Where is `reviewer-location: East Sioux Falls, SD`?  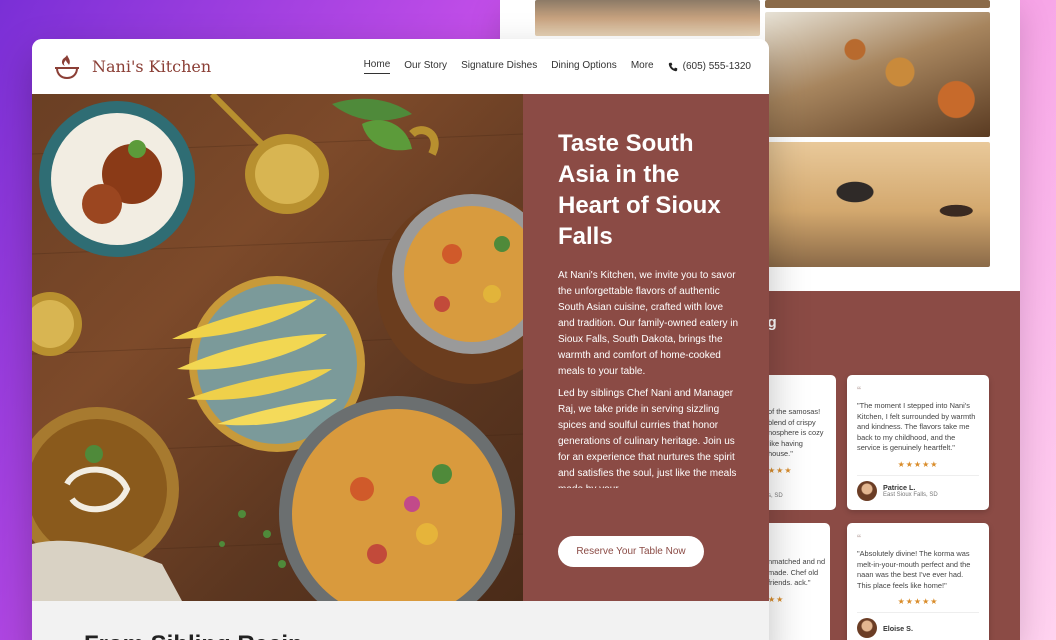
reviewer-location: East Sioux Falls, SD is located at coordinates (910, 495).